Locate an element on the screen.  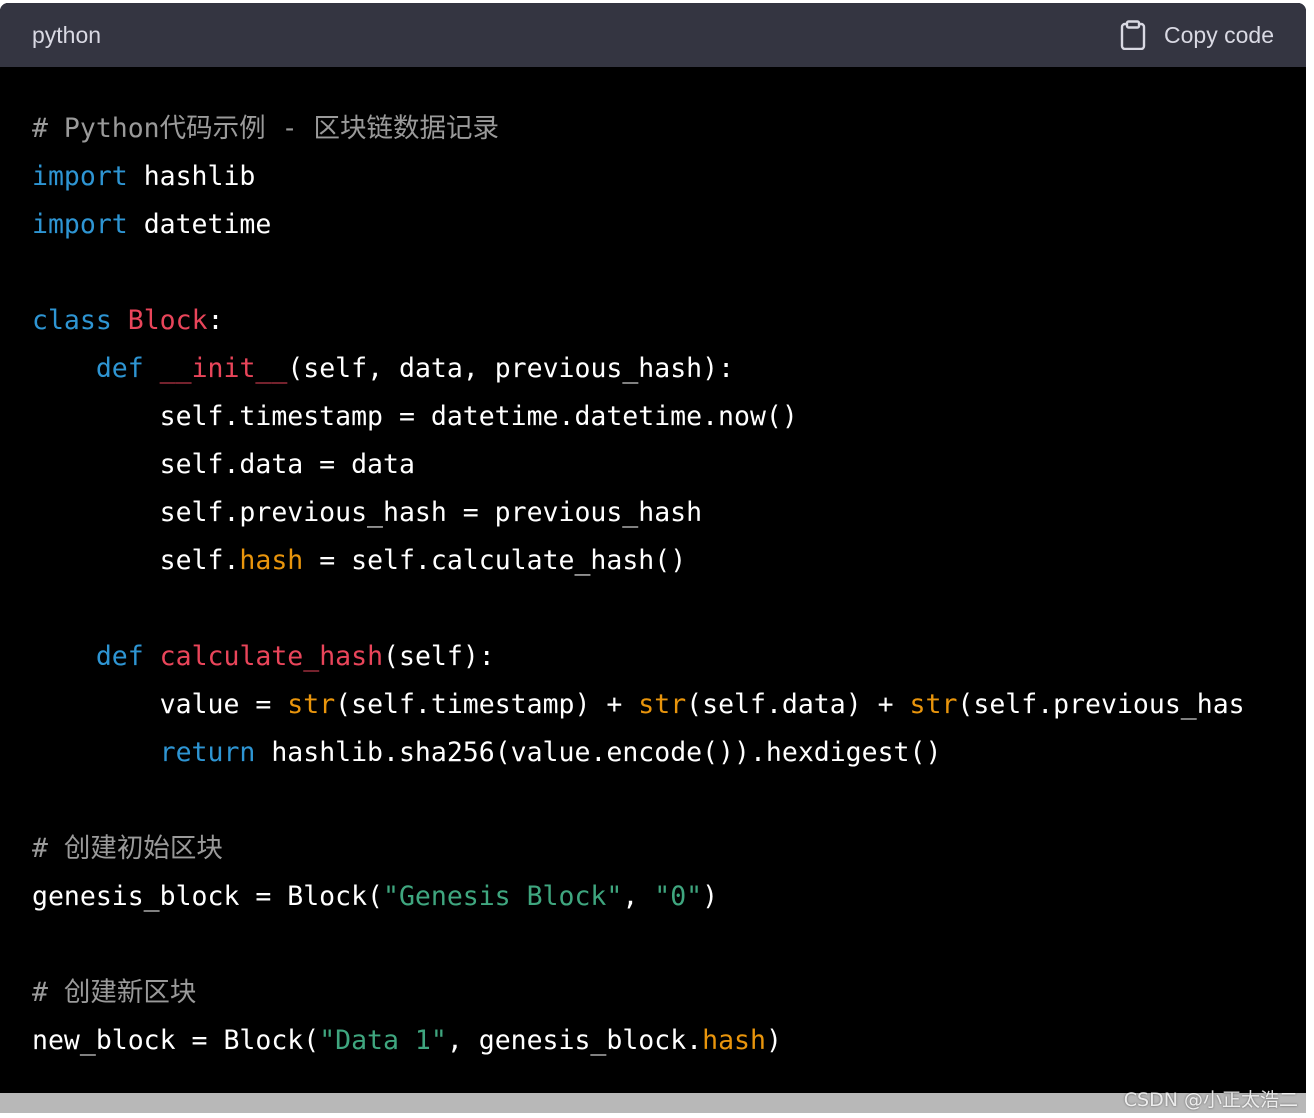
code-token: class is located at coordinates (72, 320).